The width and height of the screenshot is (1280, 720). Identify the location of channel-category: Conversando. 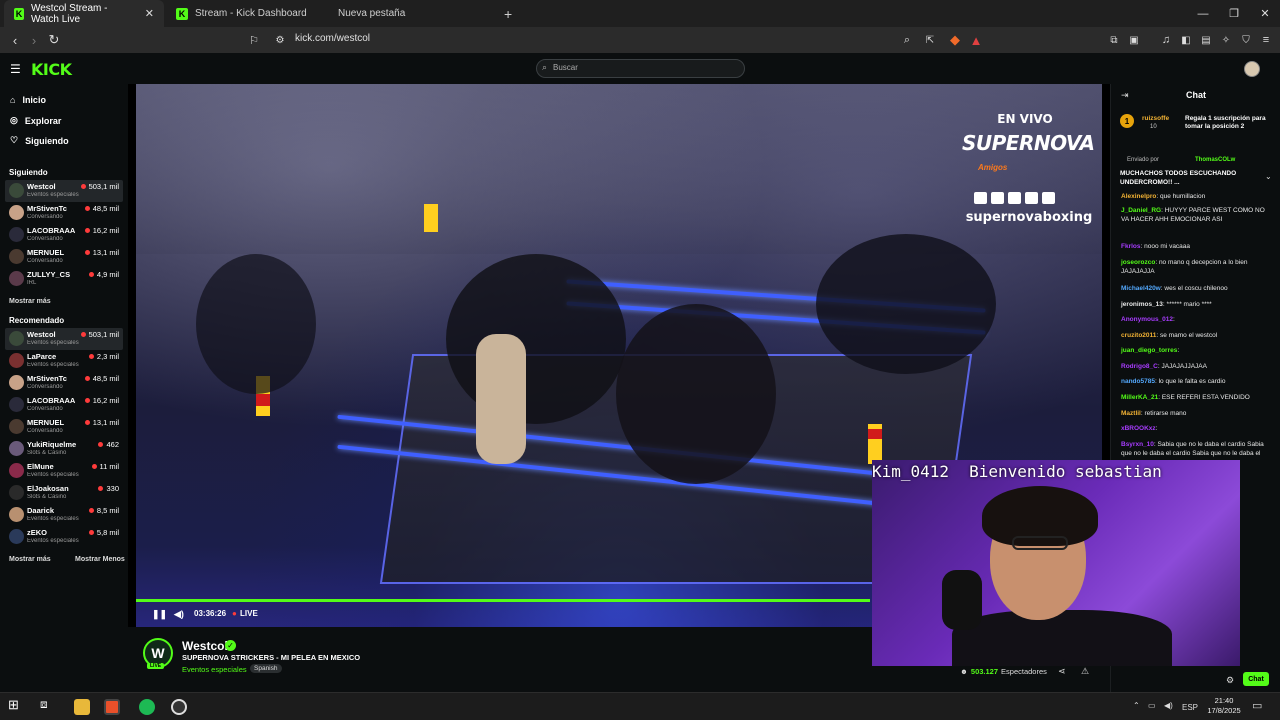
(45, 239).